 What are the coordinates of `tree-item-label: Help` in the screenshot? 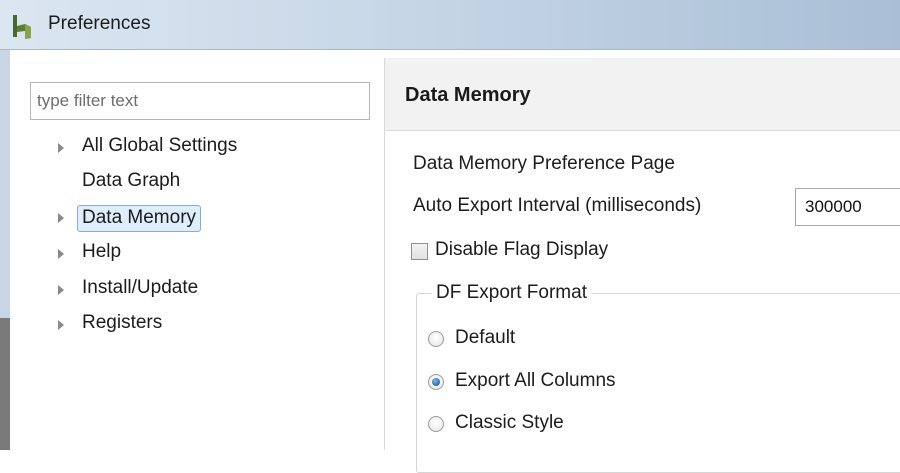 It's located at (102, 251).